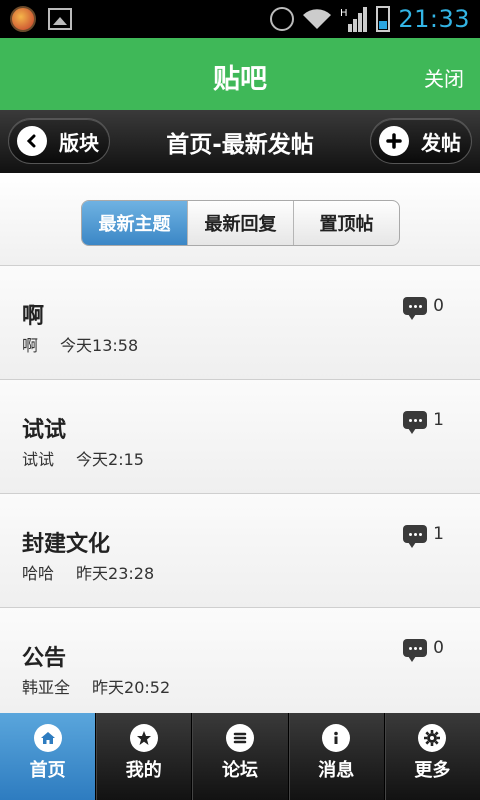 Image resolution: width=480 pixels, height=800 pixels. I want to click on post-meta: 韩亚全 昨天20:52, so click(96, 686).